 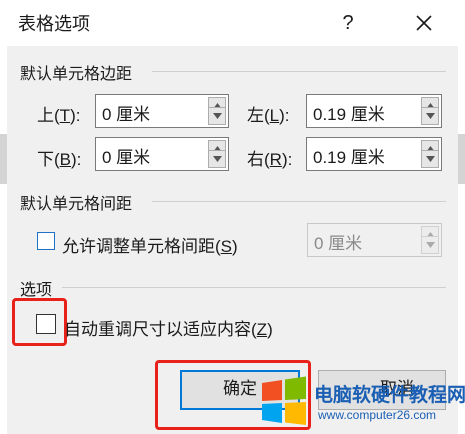 What do you see at coordinates (338, 243) in the screenshot?
I see `spacing-value: 0 厘米` at bounding box center [338, 243].